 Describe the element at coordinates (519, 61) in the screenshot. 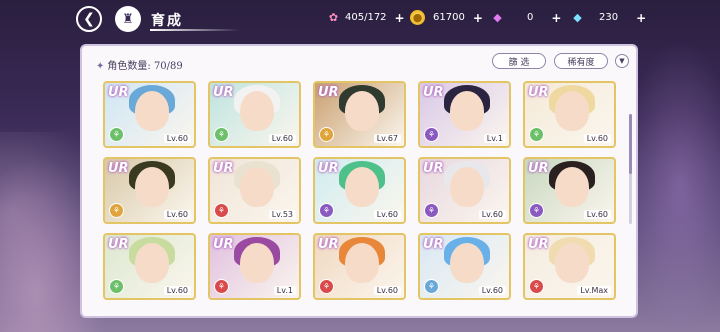

I see `filter-button: 篩 选` at that location.